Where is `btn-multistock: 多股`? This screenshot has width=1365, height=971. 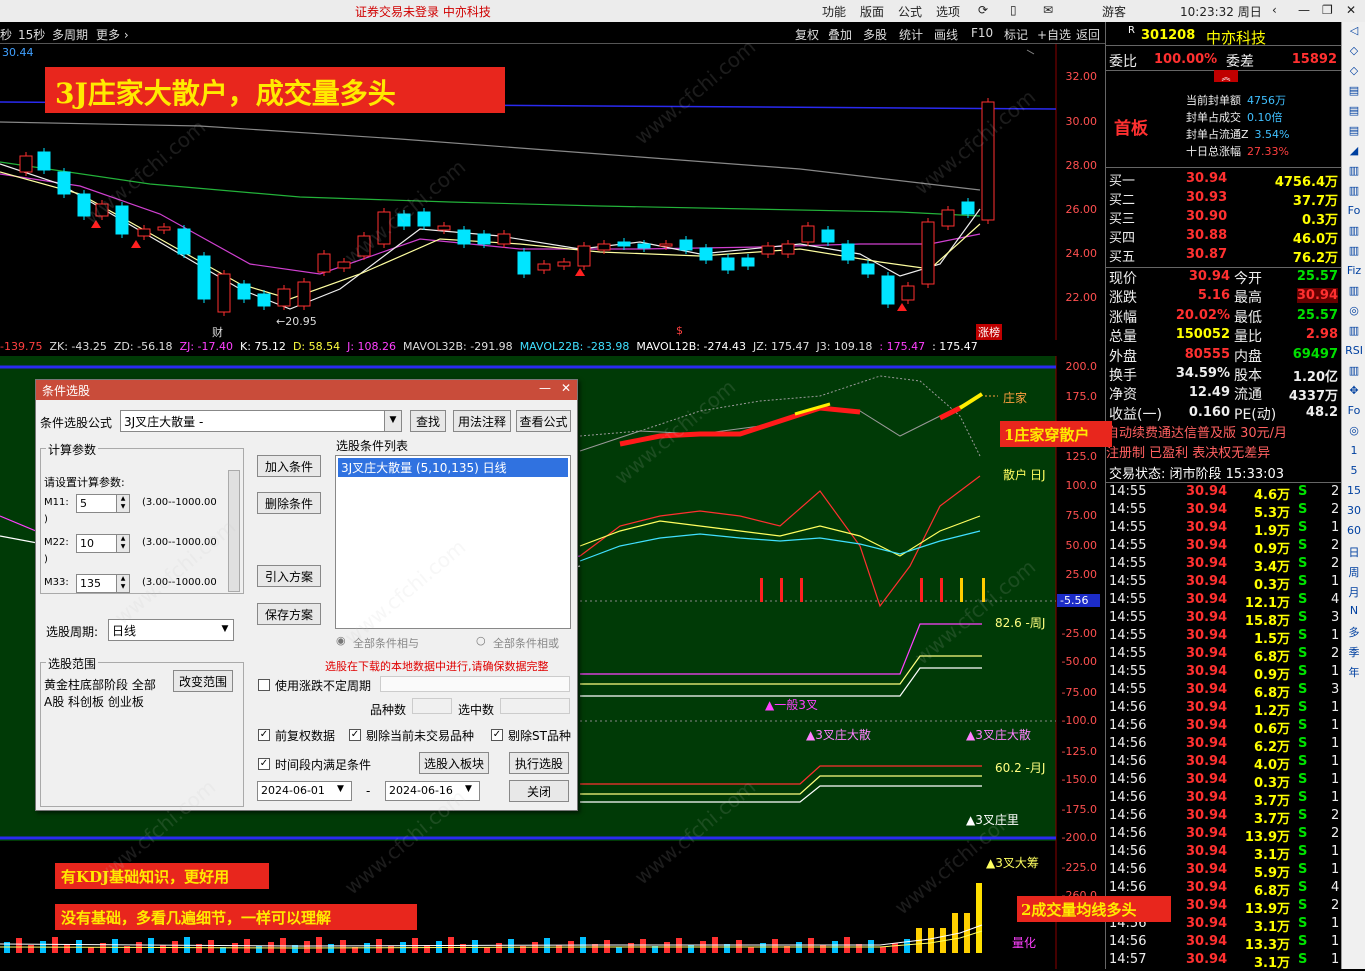
btn-multistock: 多股 is located at coordinates (875, 34).